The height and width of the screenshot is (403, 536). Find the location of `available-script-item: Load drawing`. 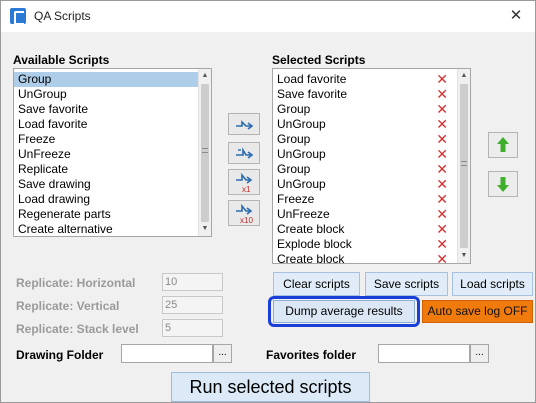

available-script-item: Load drawing is located at coordinates (112, 199).